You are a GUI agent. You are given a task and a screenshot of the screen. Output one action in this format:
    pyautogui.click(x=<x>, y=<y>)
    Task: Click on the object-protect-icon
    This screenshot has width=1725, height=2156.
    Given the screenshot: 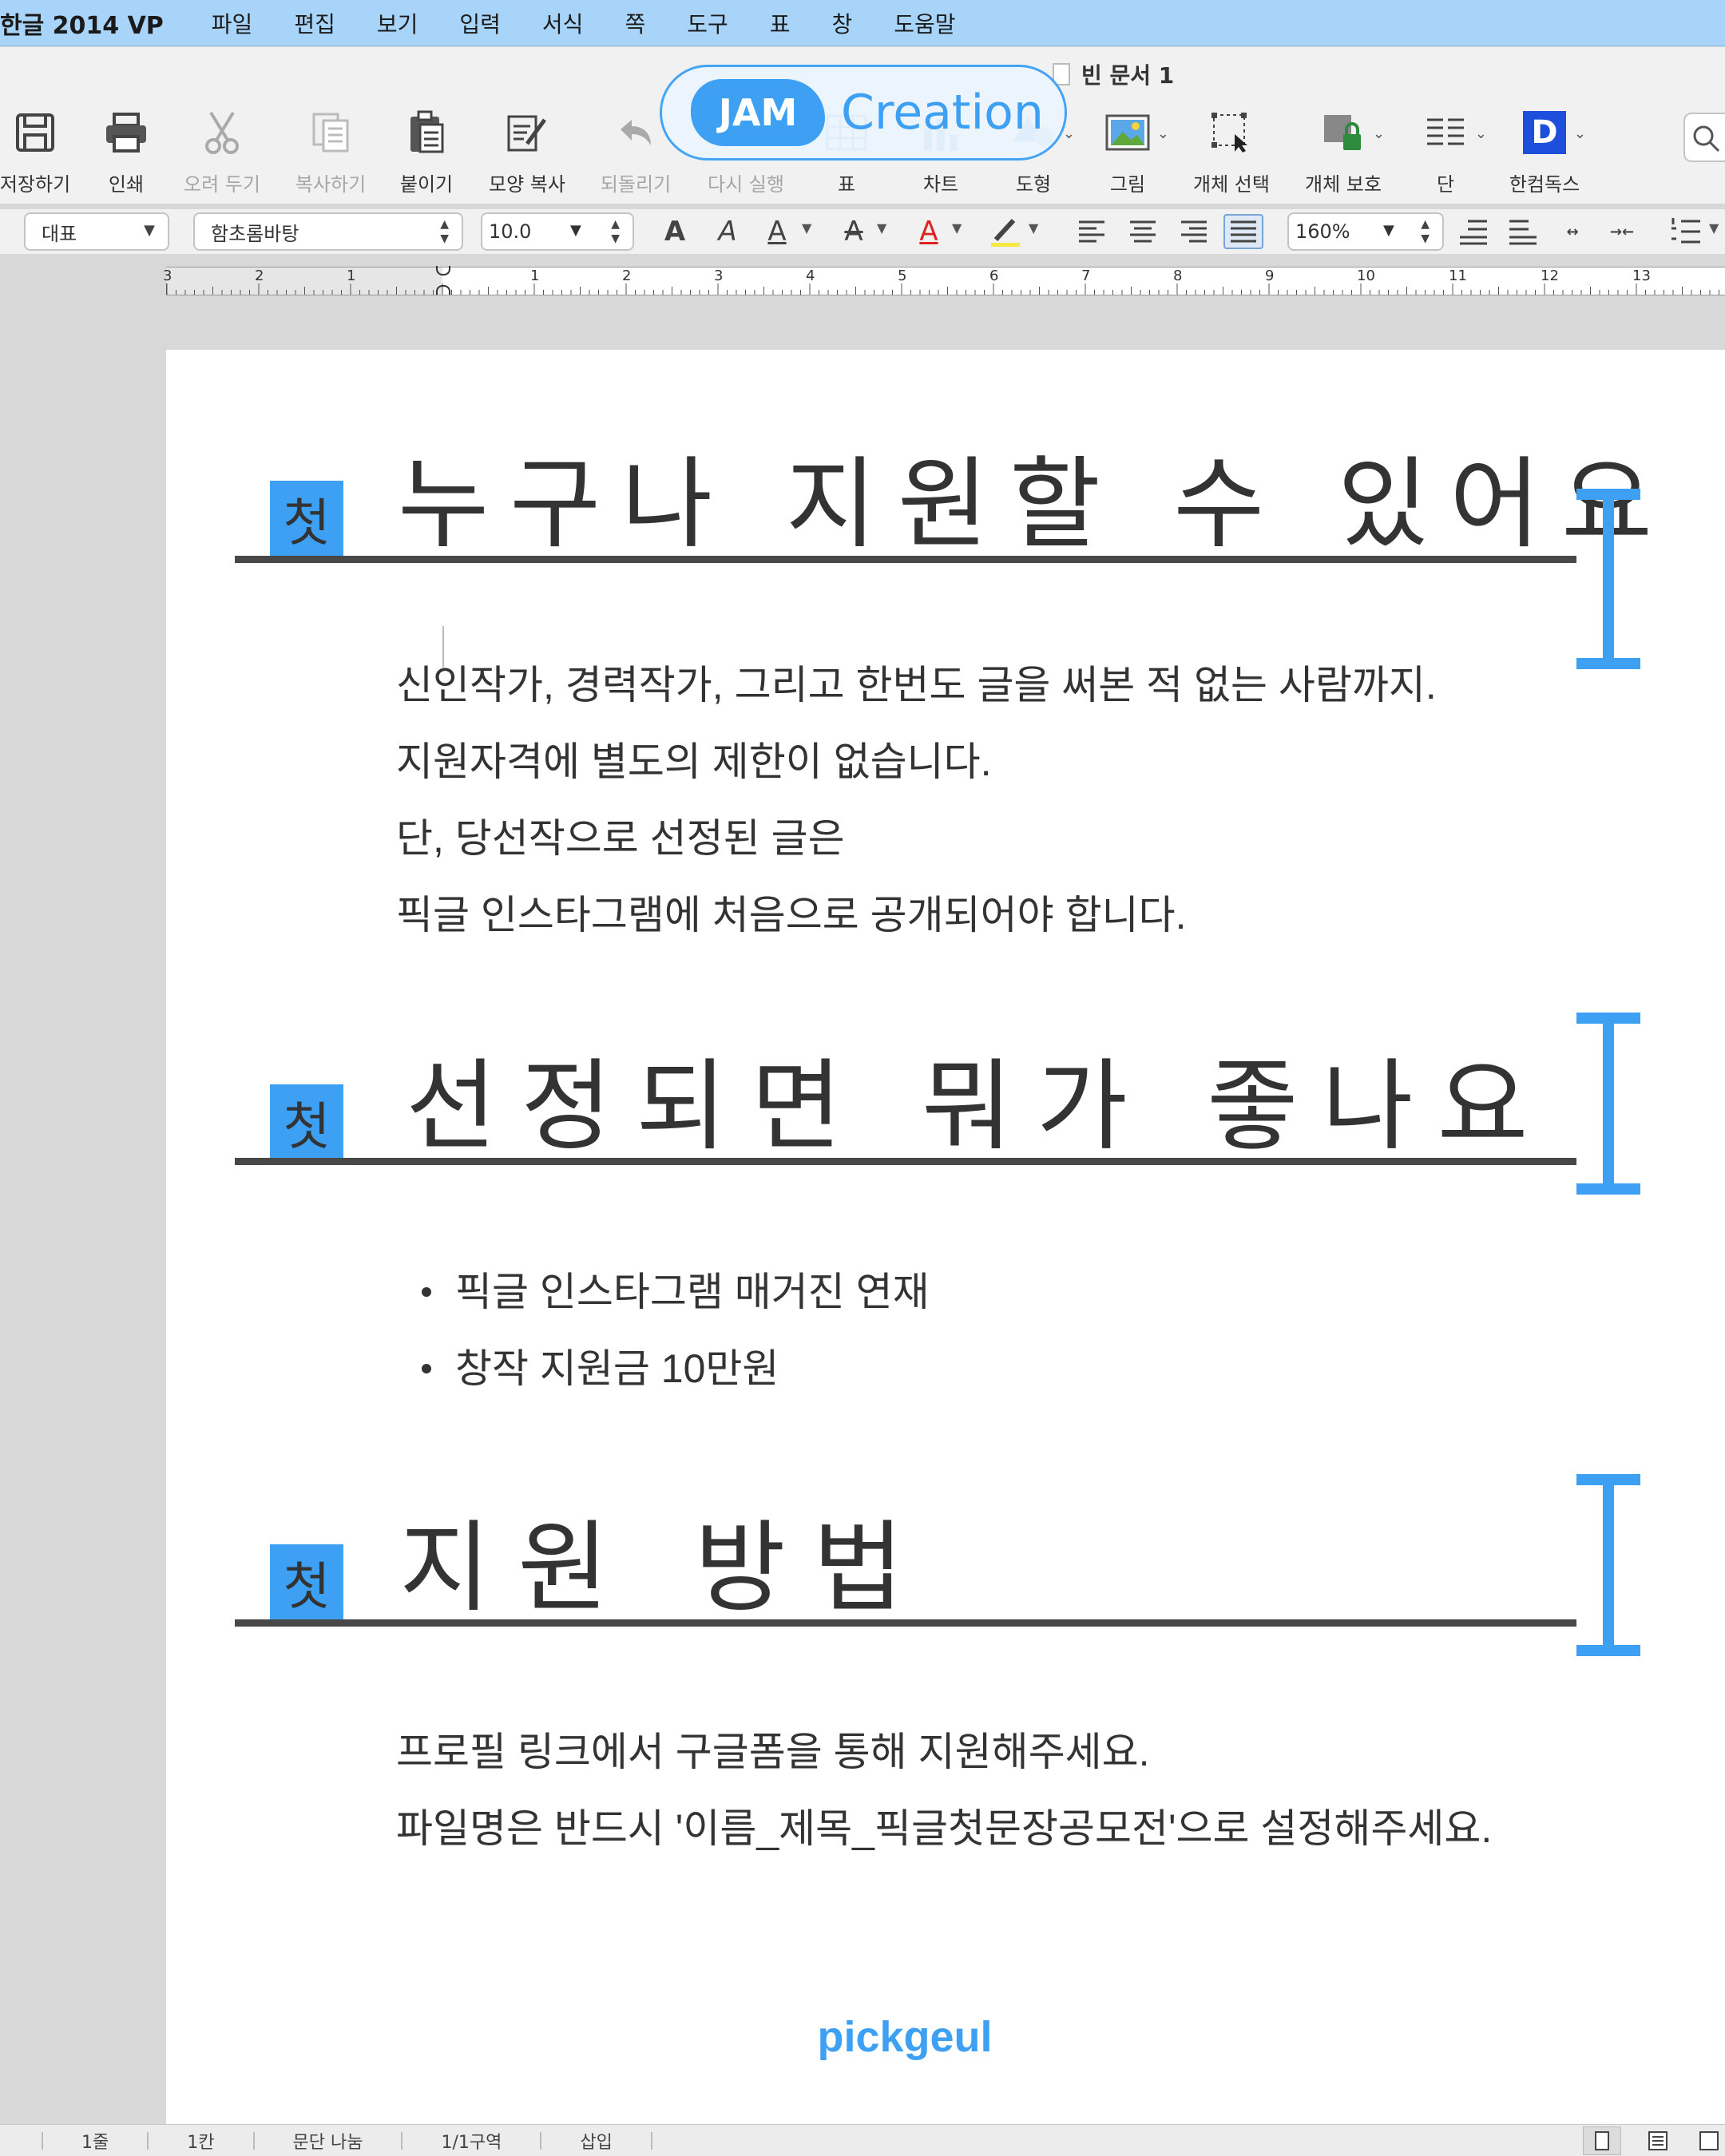 What is the action you would take?
    pyautogui.click(x=1344, y=132)
    